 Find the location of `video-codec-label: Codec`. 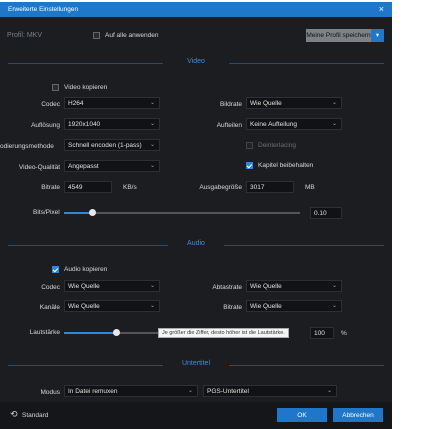

video-codec-label: Codec is located at coordinates (50, 104).